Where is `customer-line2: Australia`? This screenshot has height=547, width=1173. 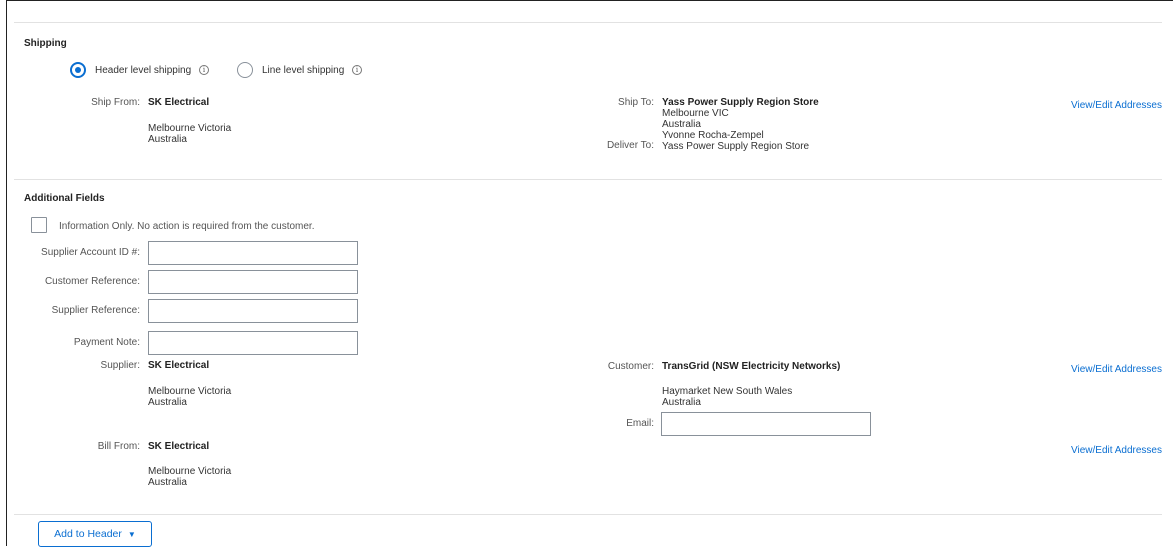 customer-line2: Australia is located at coordinates (681, 402).